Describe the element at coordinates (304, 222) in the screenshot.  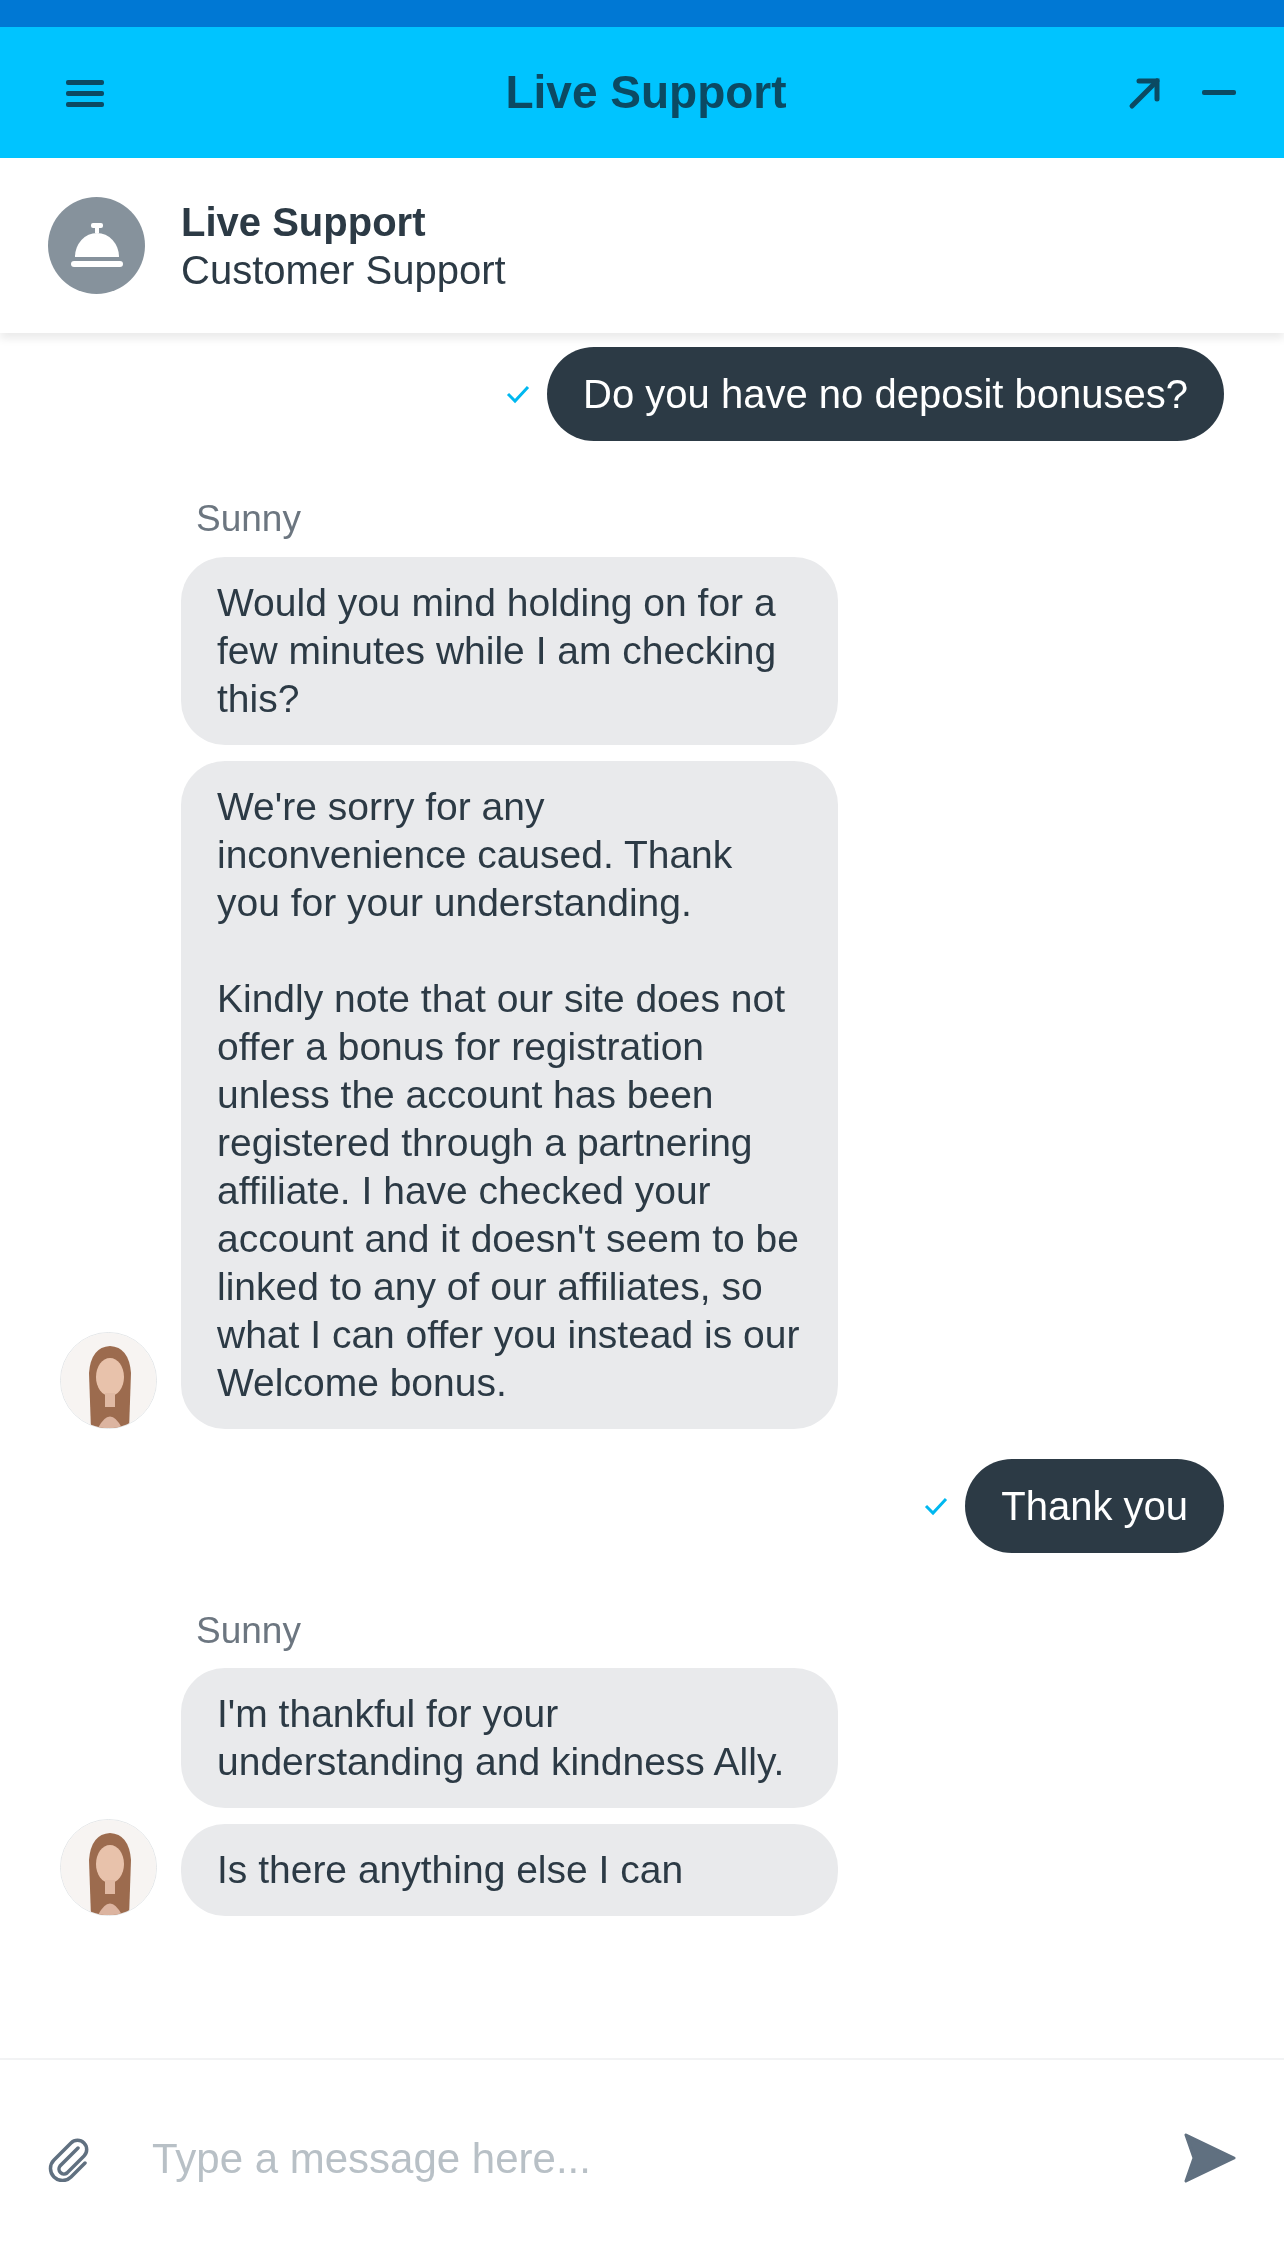
I see `agent-name: Live Support` at that location.